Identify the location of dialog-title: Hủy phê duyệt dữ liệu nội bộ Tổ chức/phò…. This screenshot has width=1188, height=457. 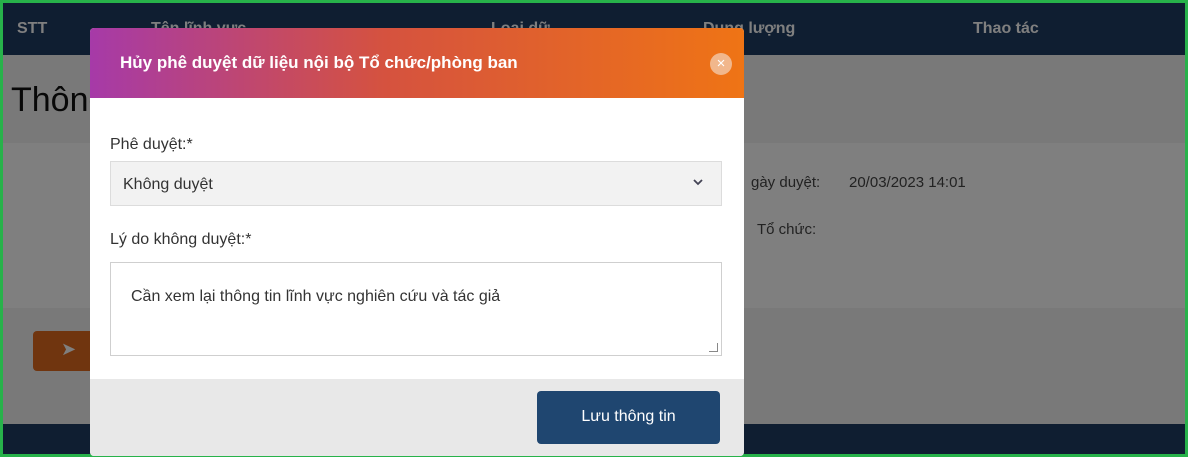
(319, 62).